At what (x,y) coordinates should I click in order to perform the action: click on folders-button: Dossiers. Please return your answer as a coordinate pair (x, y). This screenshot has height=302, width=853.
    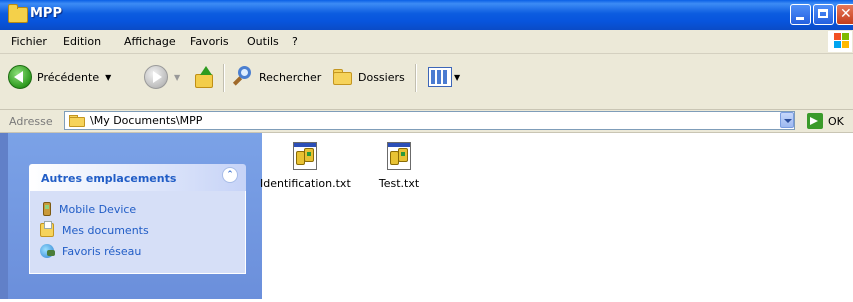
    Looking at the image, I should click on (369, 77).